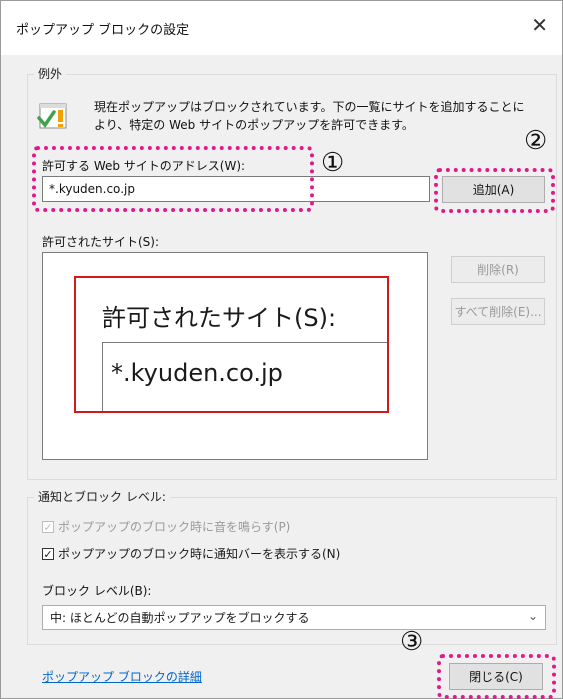 The width and height of the screenshot is (563, 699). Describe the element at coordinates (180, 618) in the screenshot. I see `block-level-value: 中: ほとんどの自動ポップアップをブロックする` at that location.